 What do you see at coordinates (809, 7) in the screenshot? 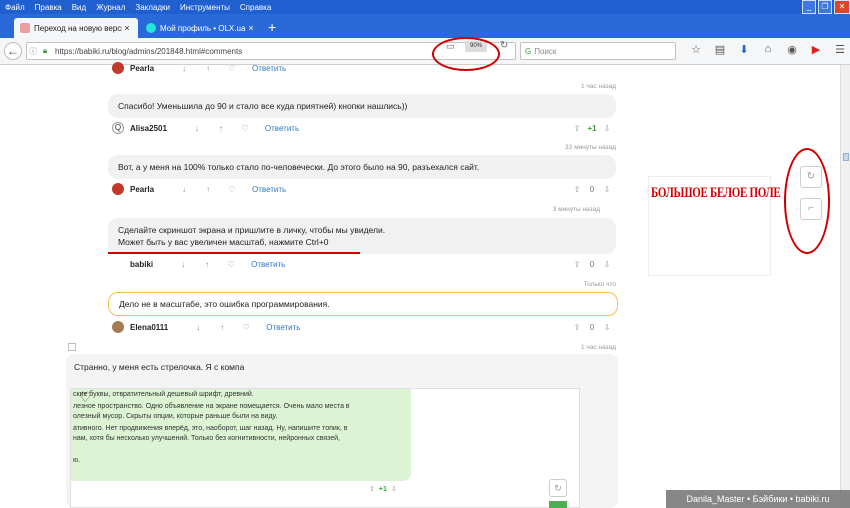
I see `minimize-button: _` at bounding box center [809, 7].